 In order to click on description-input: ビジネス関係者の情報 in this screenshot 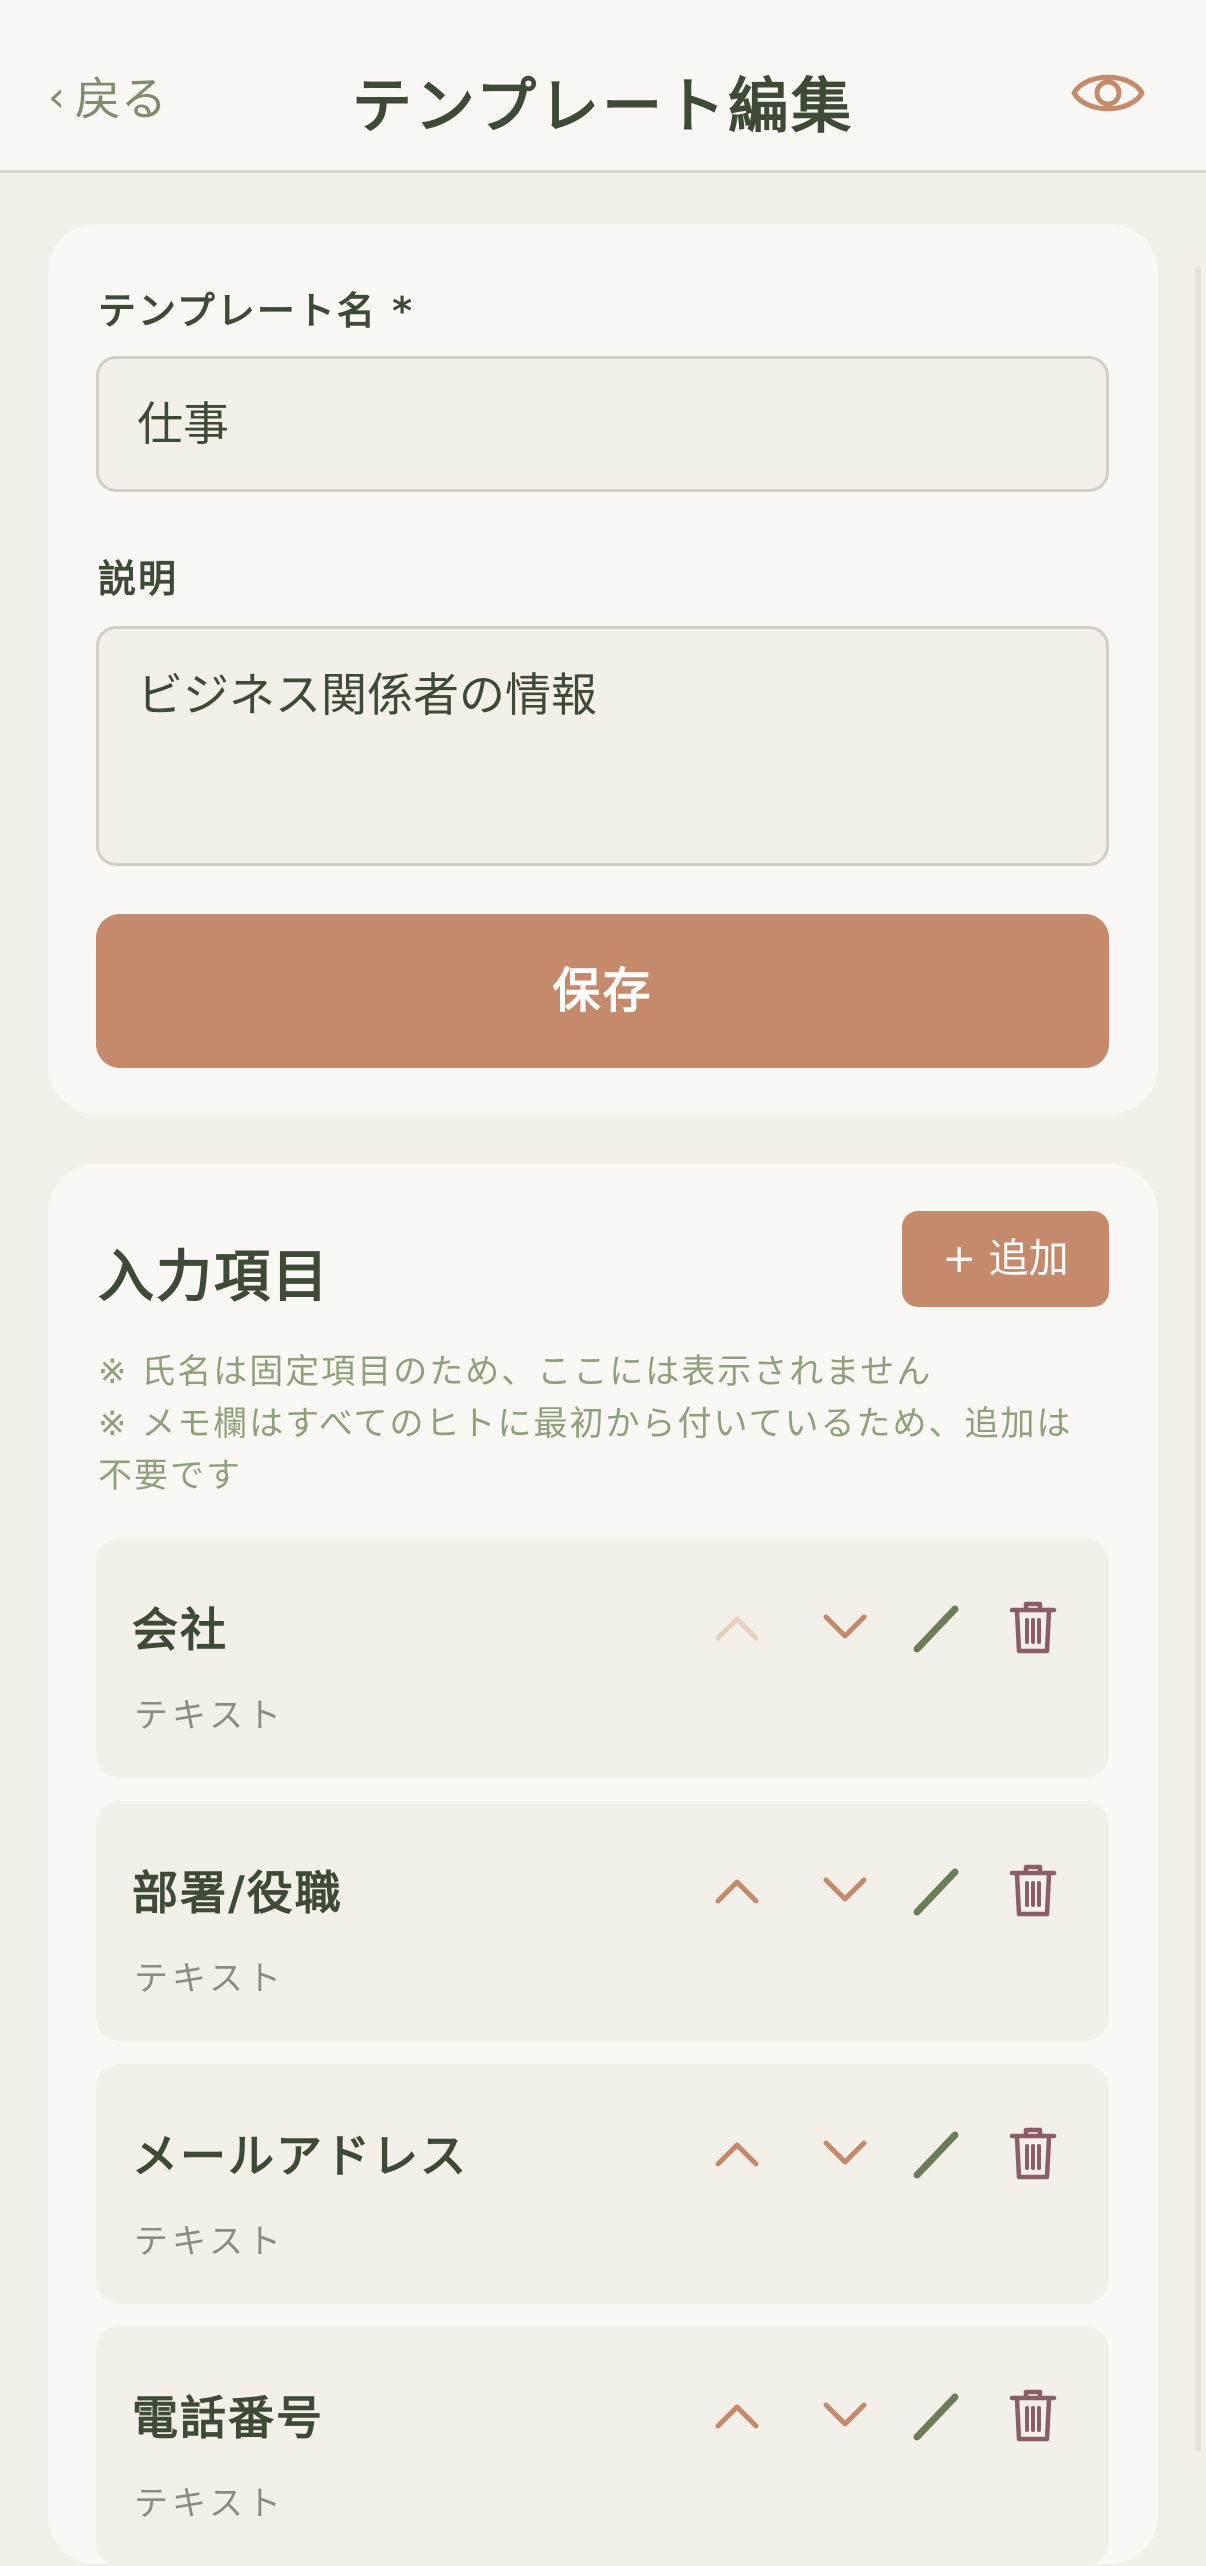, I will do `click(602, 746)`.